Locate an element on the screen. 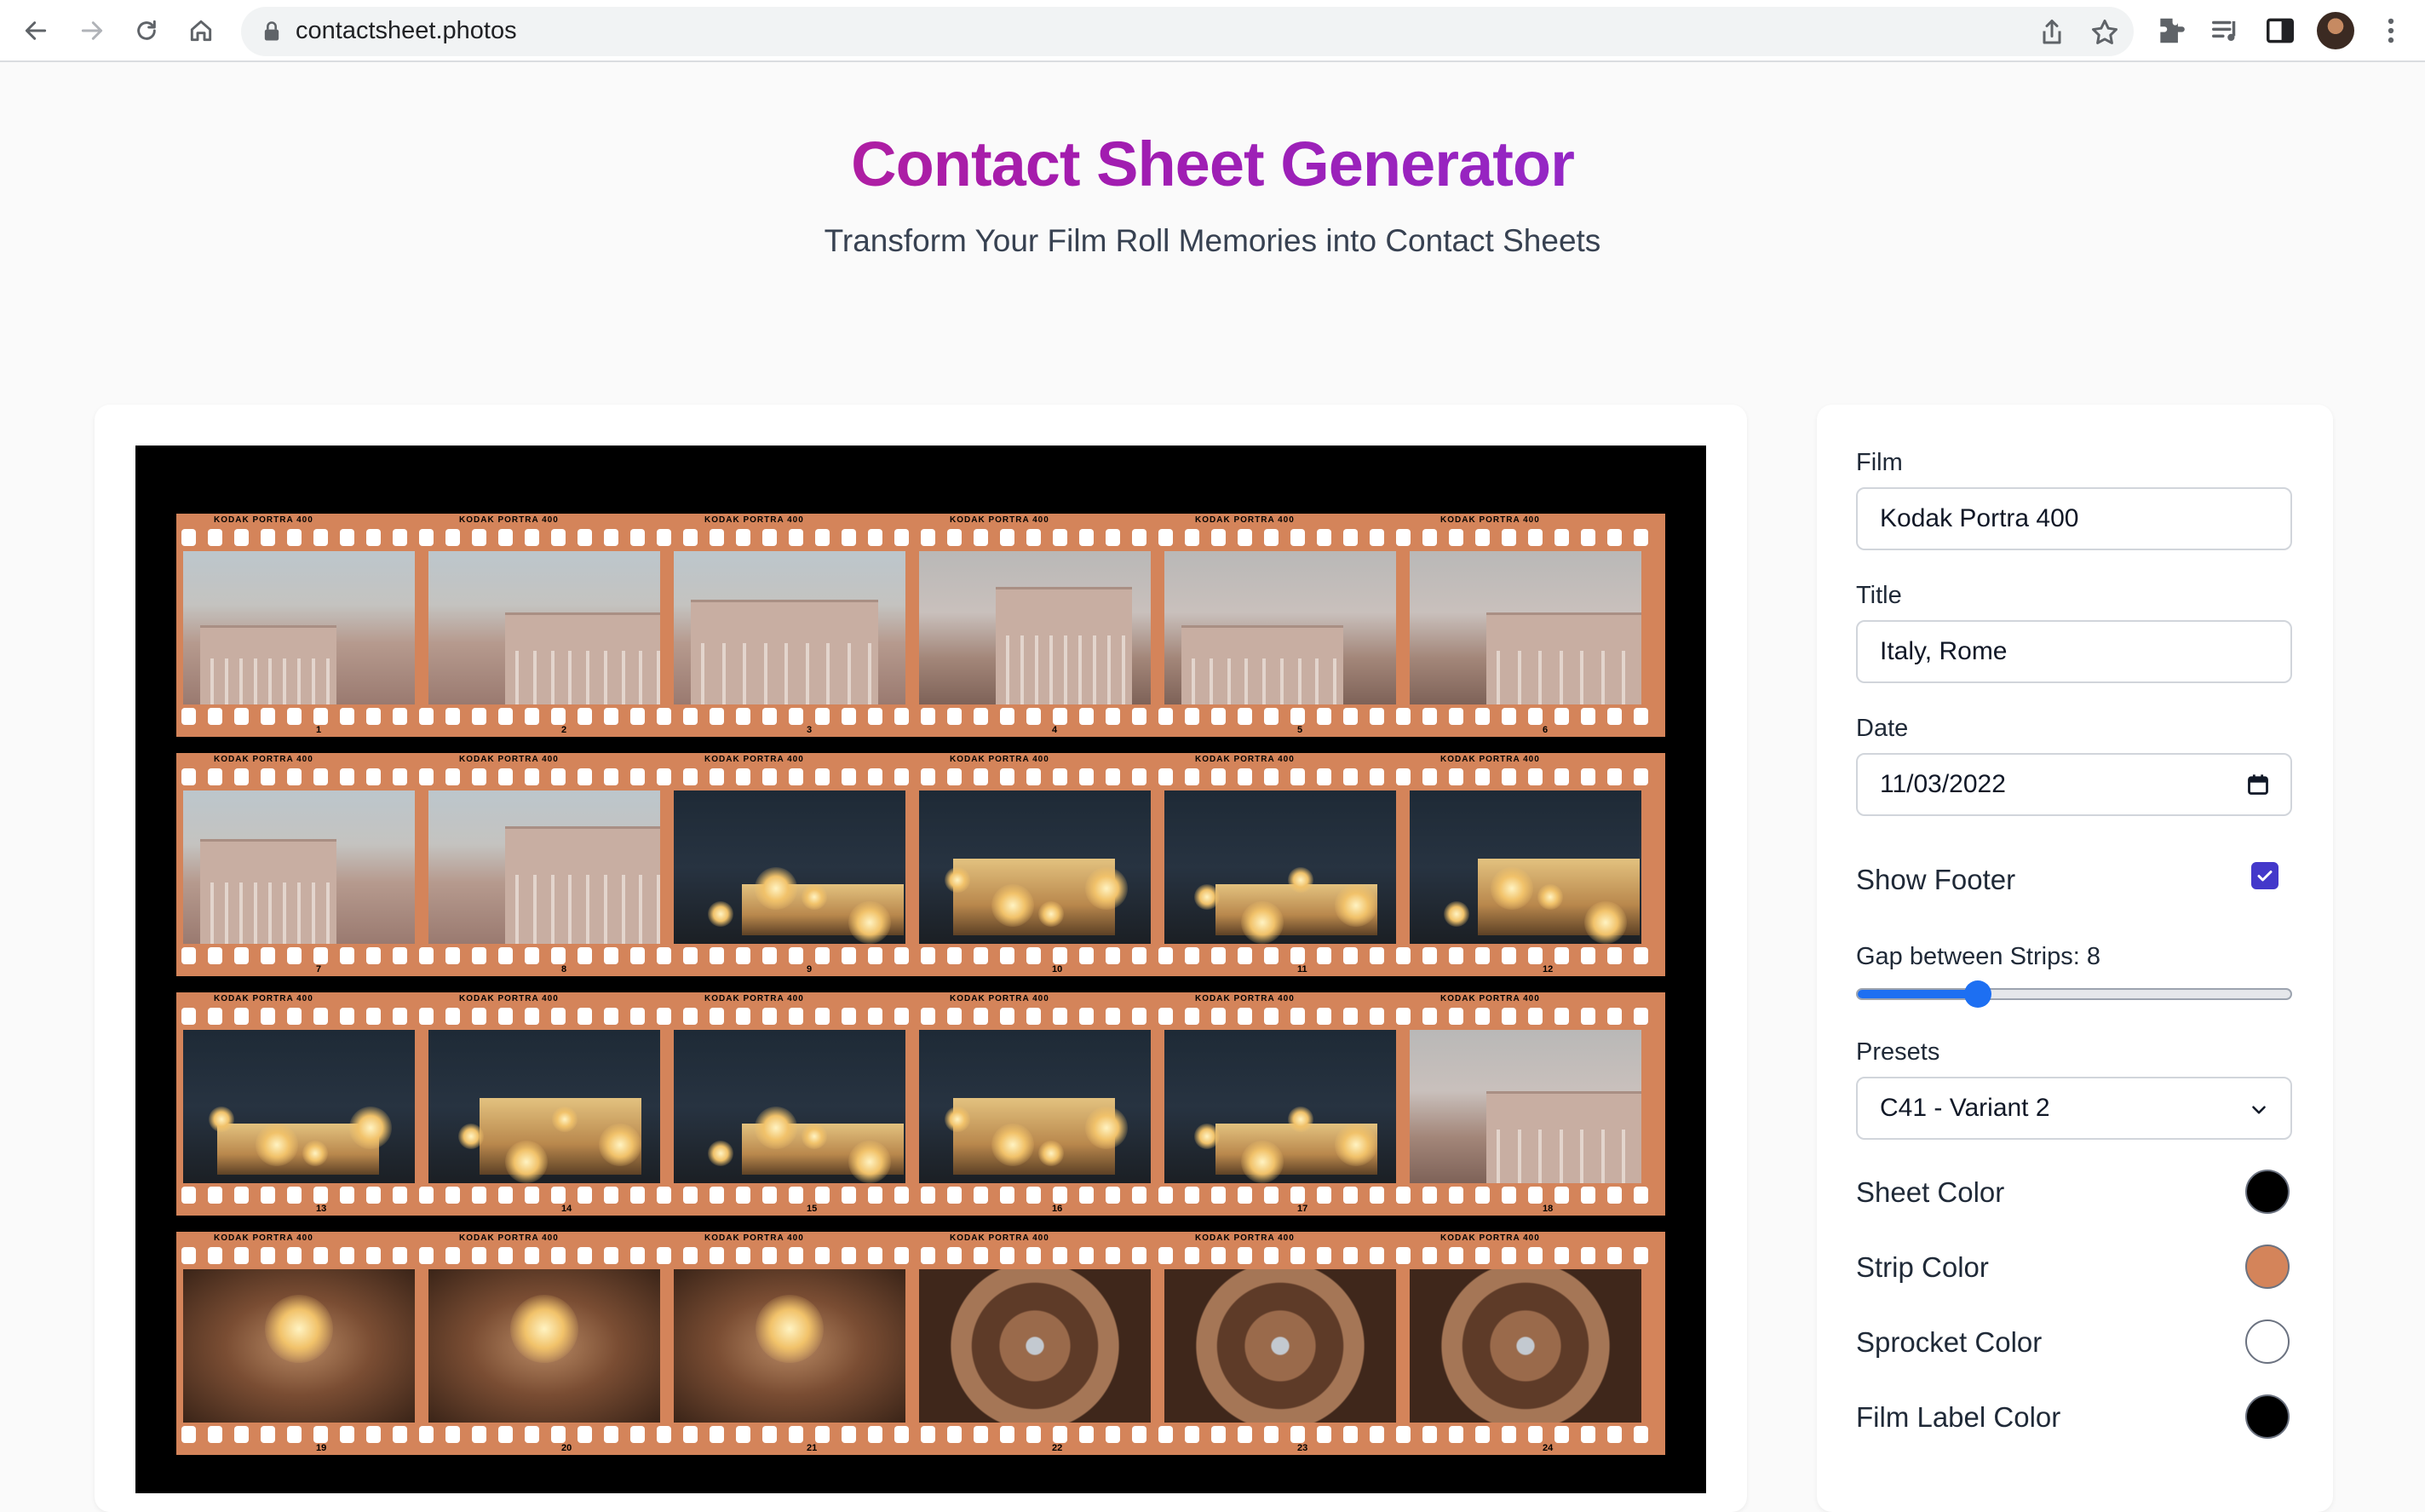  media-queue-icon is located at coordinates (2226, 30).